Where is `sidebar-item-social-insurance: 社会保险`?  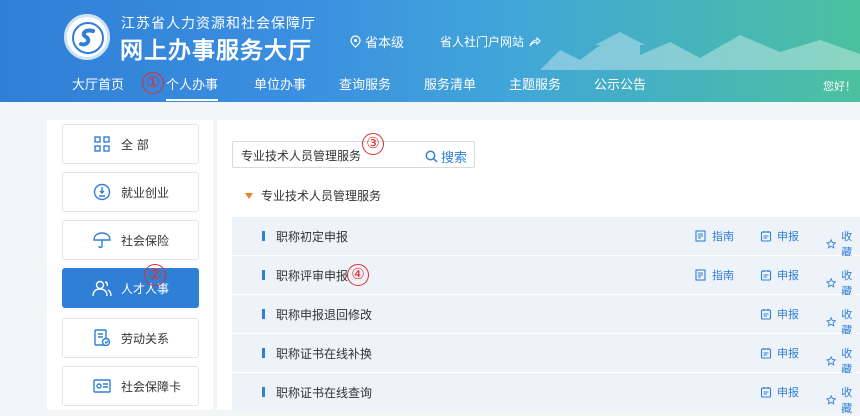 sidebar-item-social-insurance: 社会保险 is located at coordinates (130, 240).